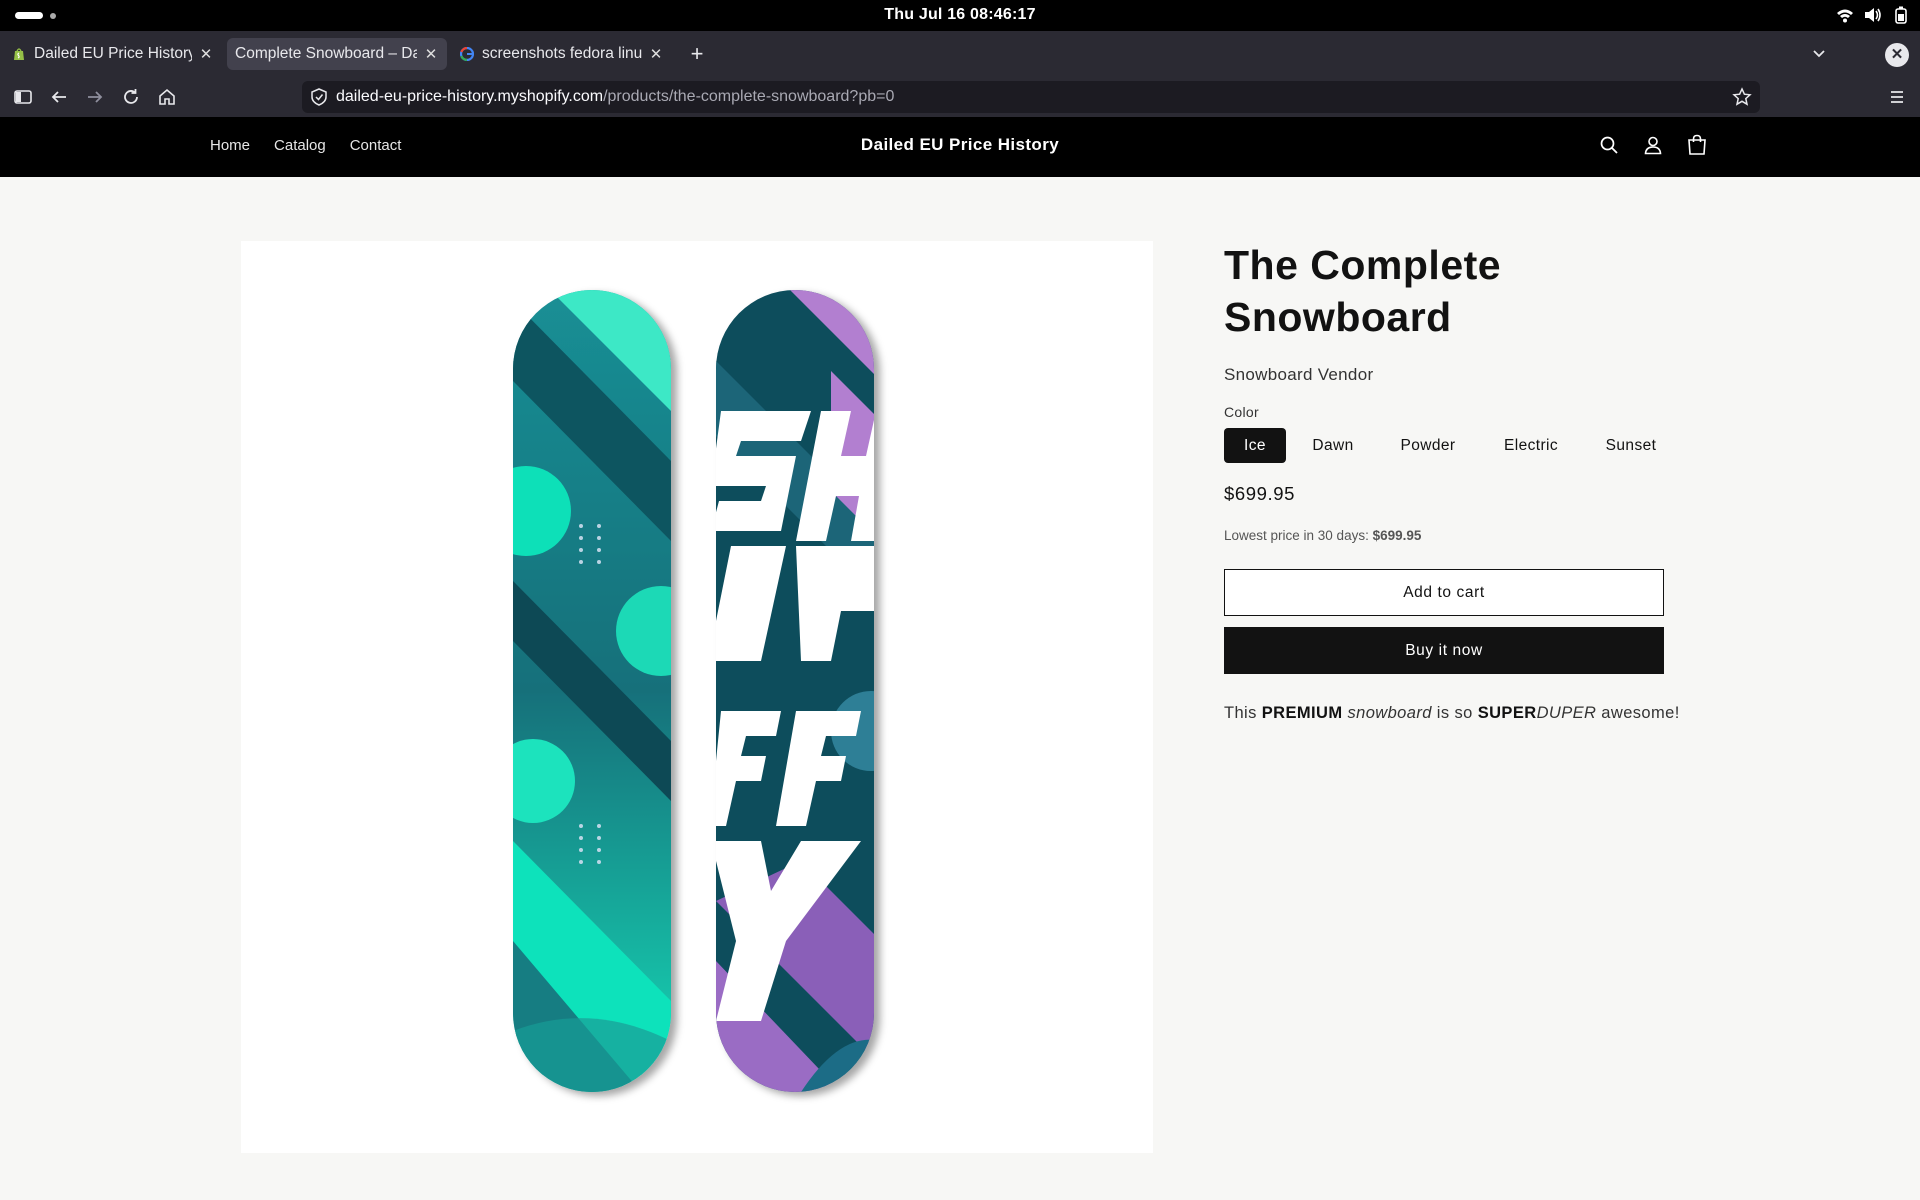 The image size is (1920, 1200). Describe the element at coordinates (1638, 713) in the screenshot. I see `desc-text: awesome!` at that location.